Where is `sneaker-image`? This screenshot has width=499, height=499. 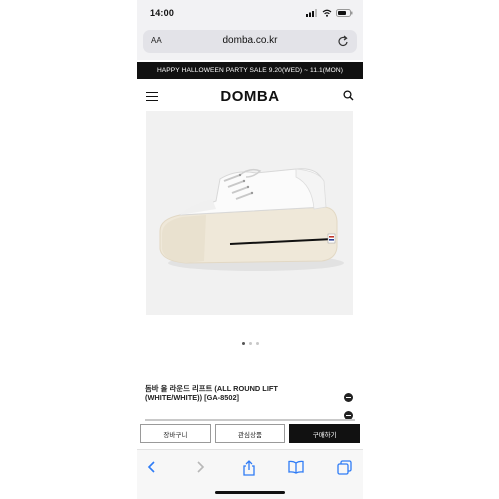
sneaker-image is located at coordinates (251, 219).